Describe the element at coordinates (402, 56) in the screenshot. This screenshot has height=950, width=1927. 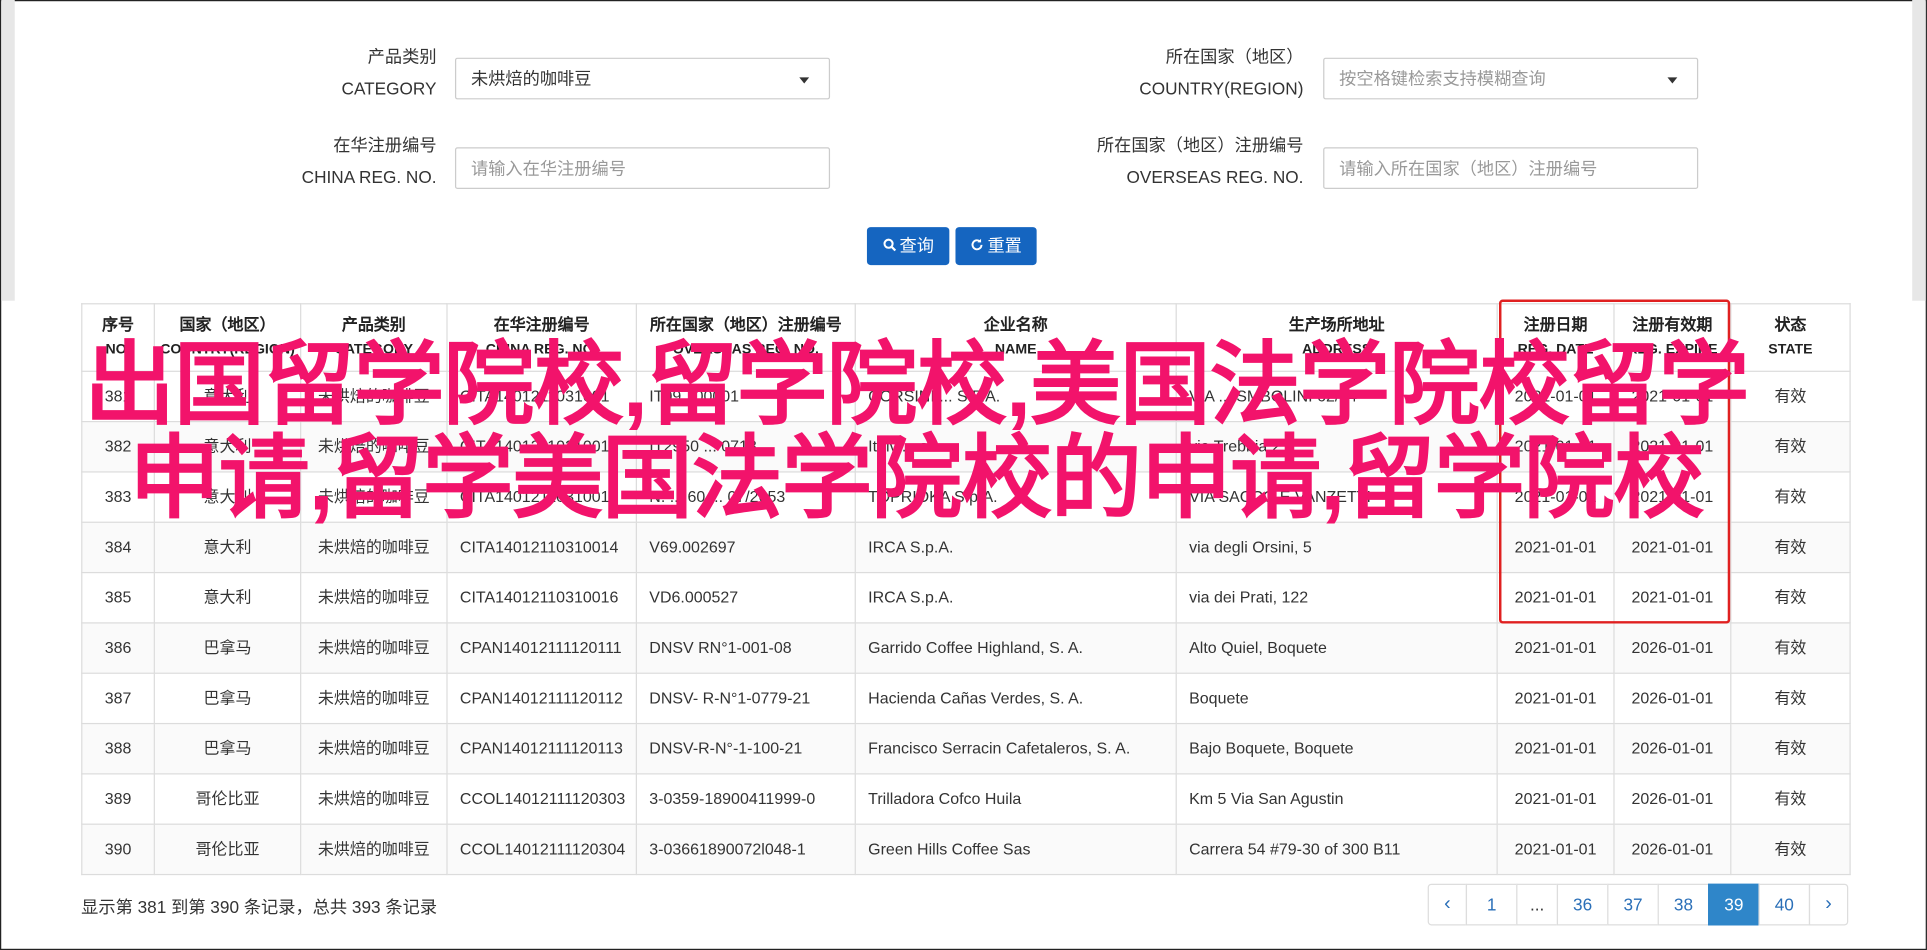
I see `category-label-cn: 产品类别` at that location.